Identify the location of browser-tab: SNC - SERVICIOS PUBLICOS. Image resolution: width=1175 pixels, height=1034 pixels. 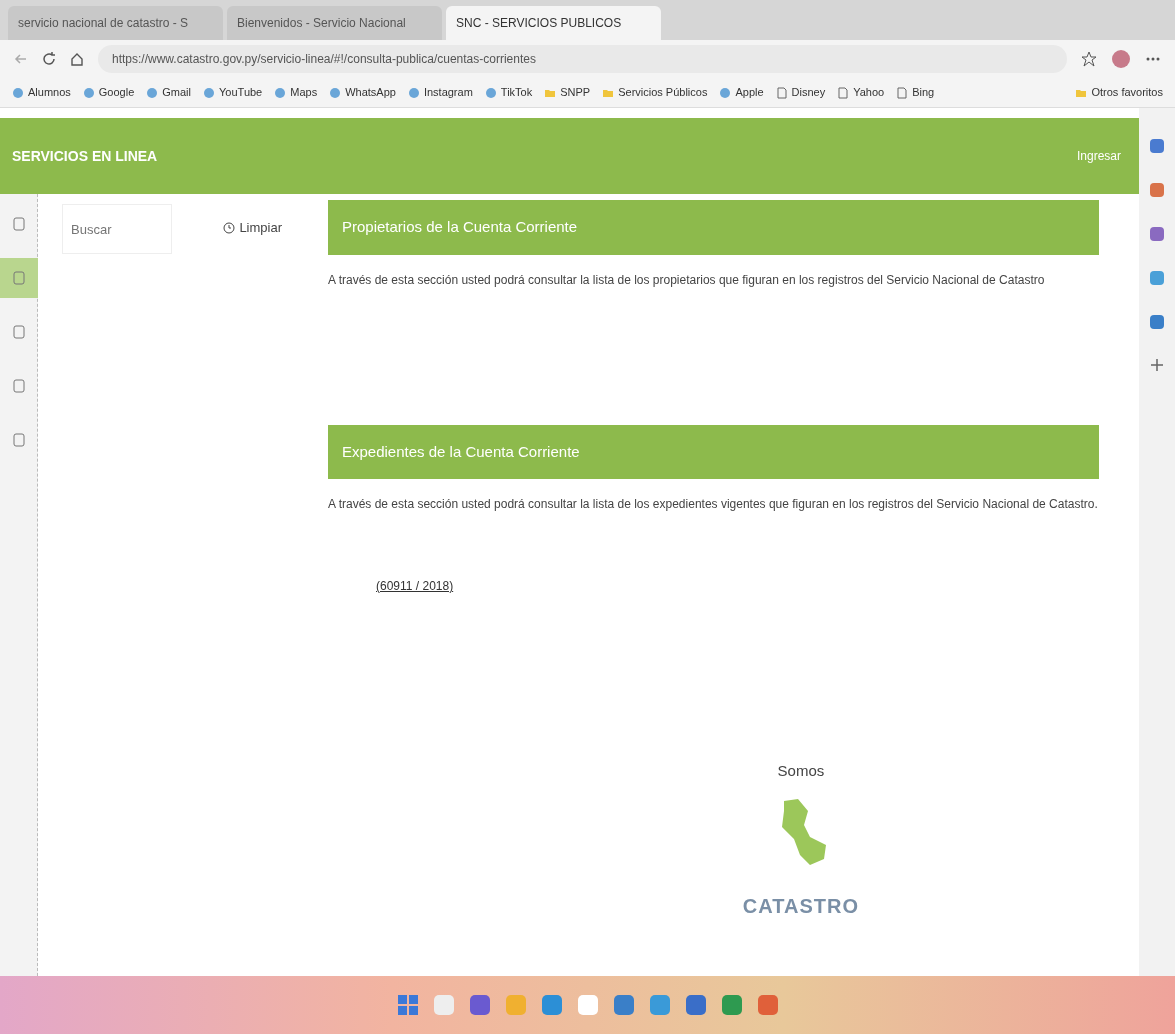
(553, 23).